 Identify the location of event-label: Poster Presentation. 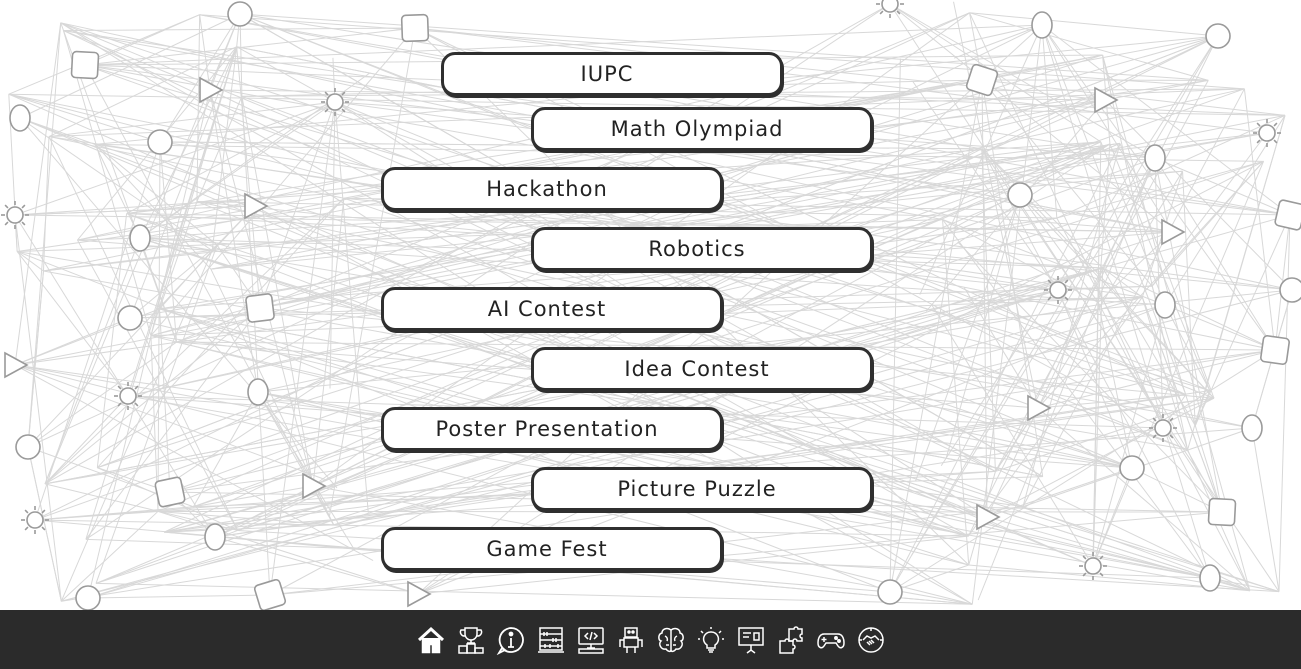
(547, 429).